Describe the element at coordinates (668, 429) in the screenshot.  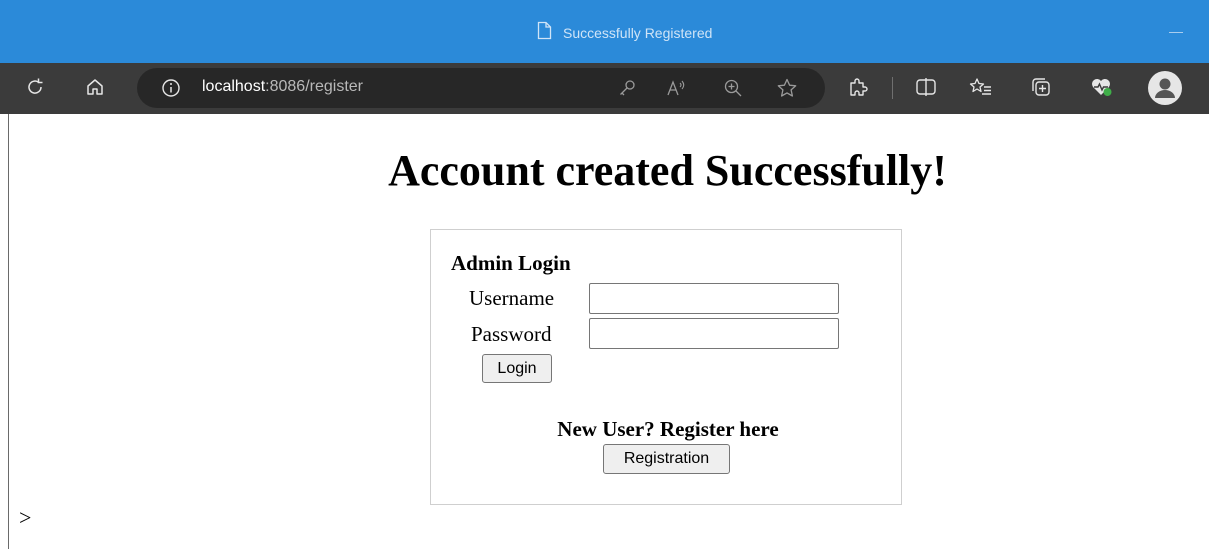
I see `new-user-text: New User? Register here` at that location.